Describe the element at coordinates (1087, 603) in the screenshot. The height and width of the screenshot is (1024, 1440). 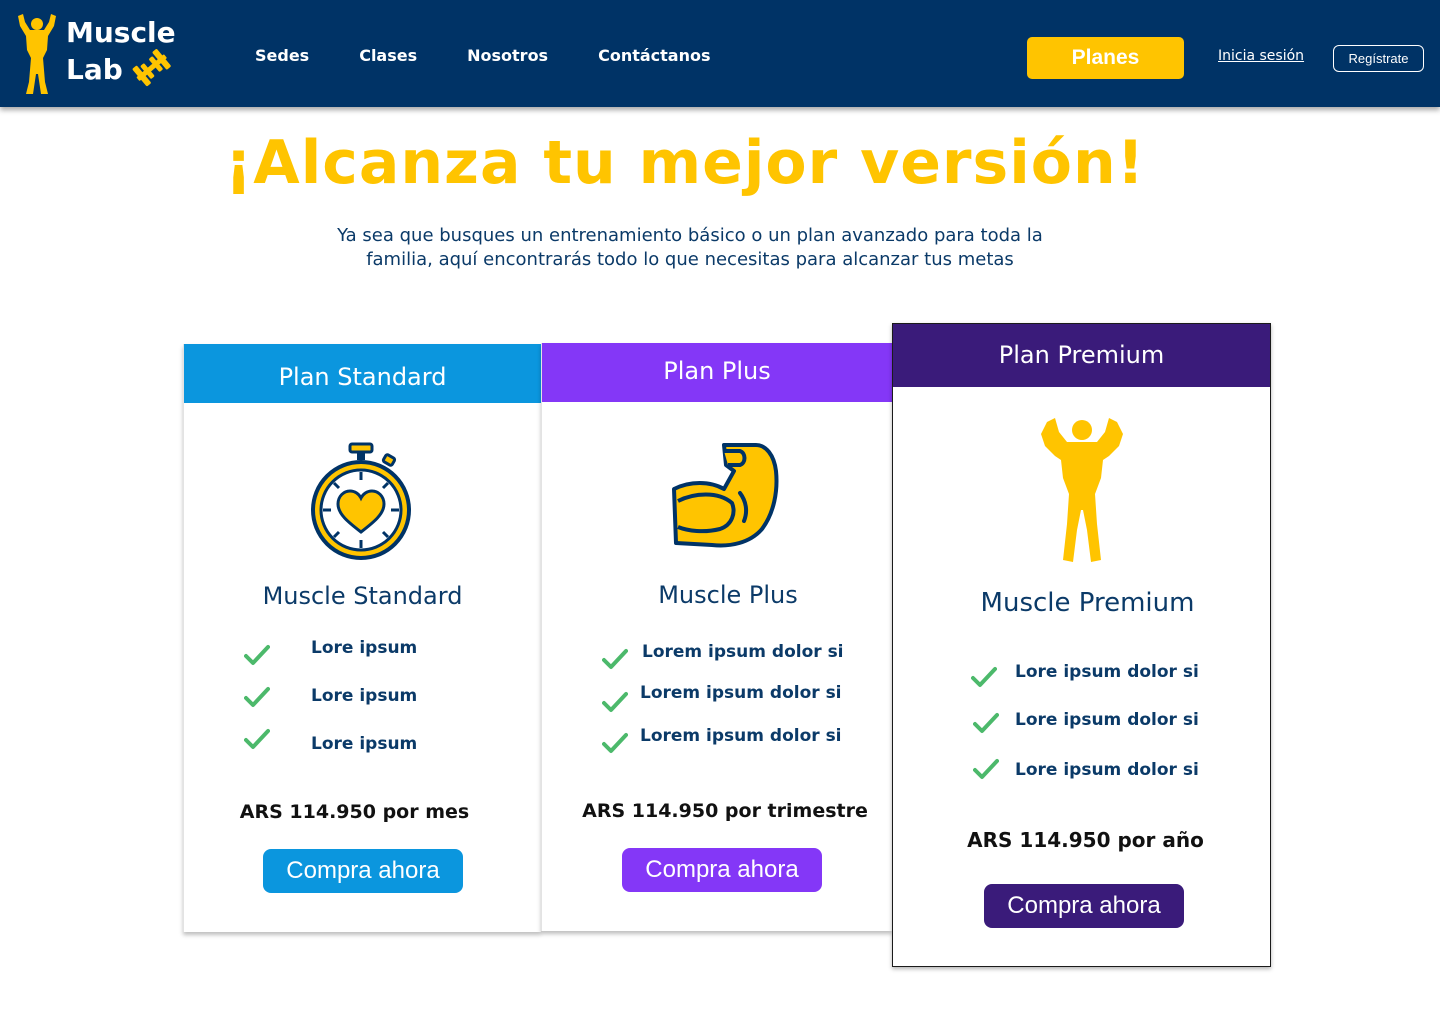
I see `plan-name: Muscle Premium` at that location.